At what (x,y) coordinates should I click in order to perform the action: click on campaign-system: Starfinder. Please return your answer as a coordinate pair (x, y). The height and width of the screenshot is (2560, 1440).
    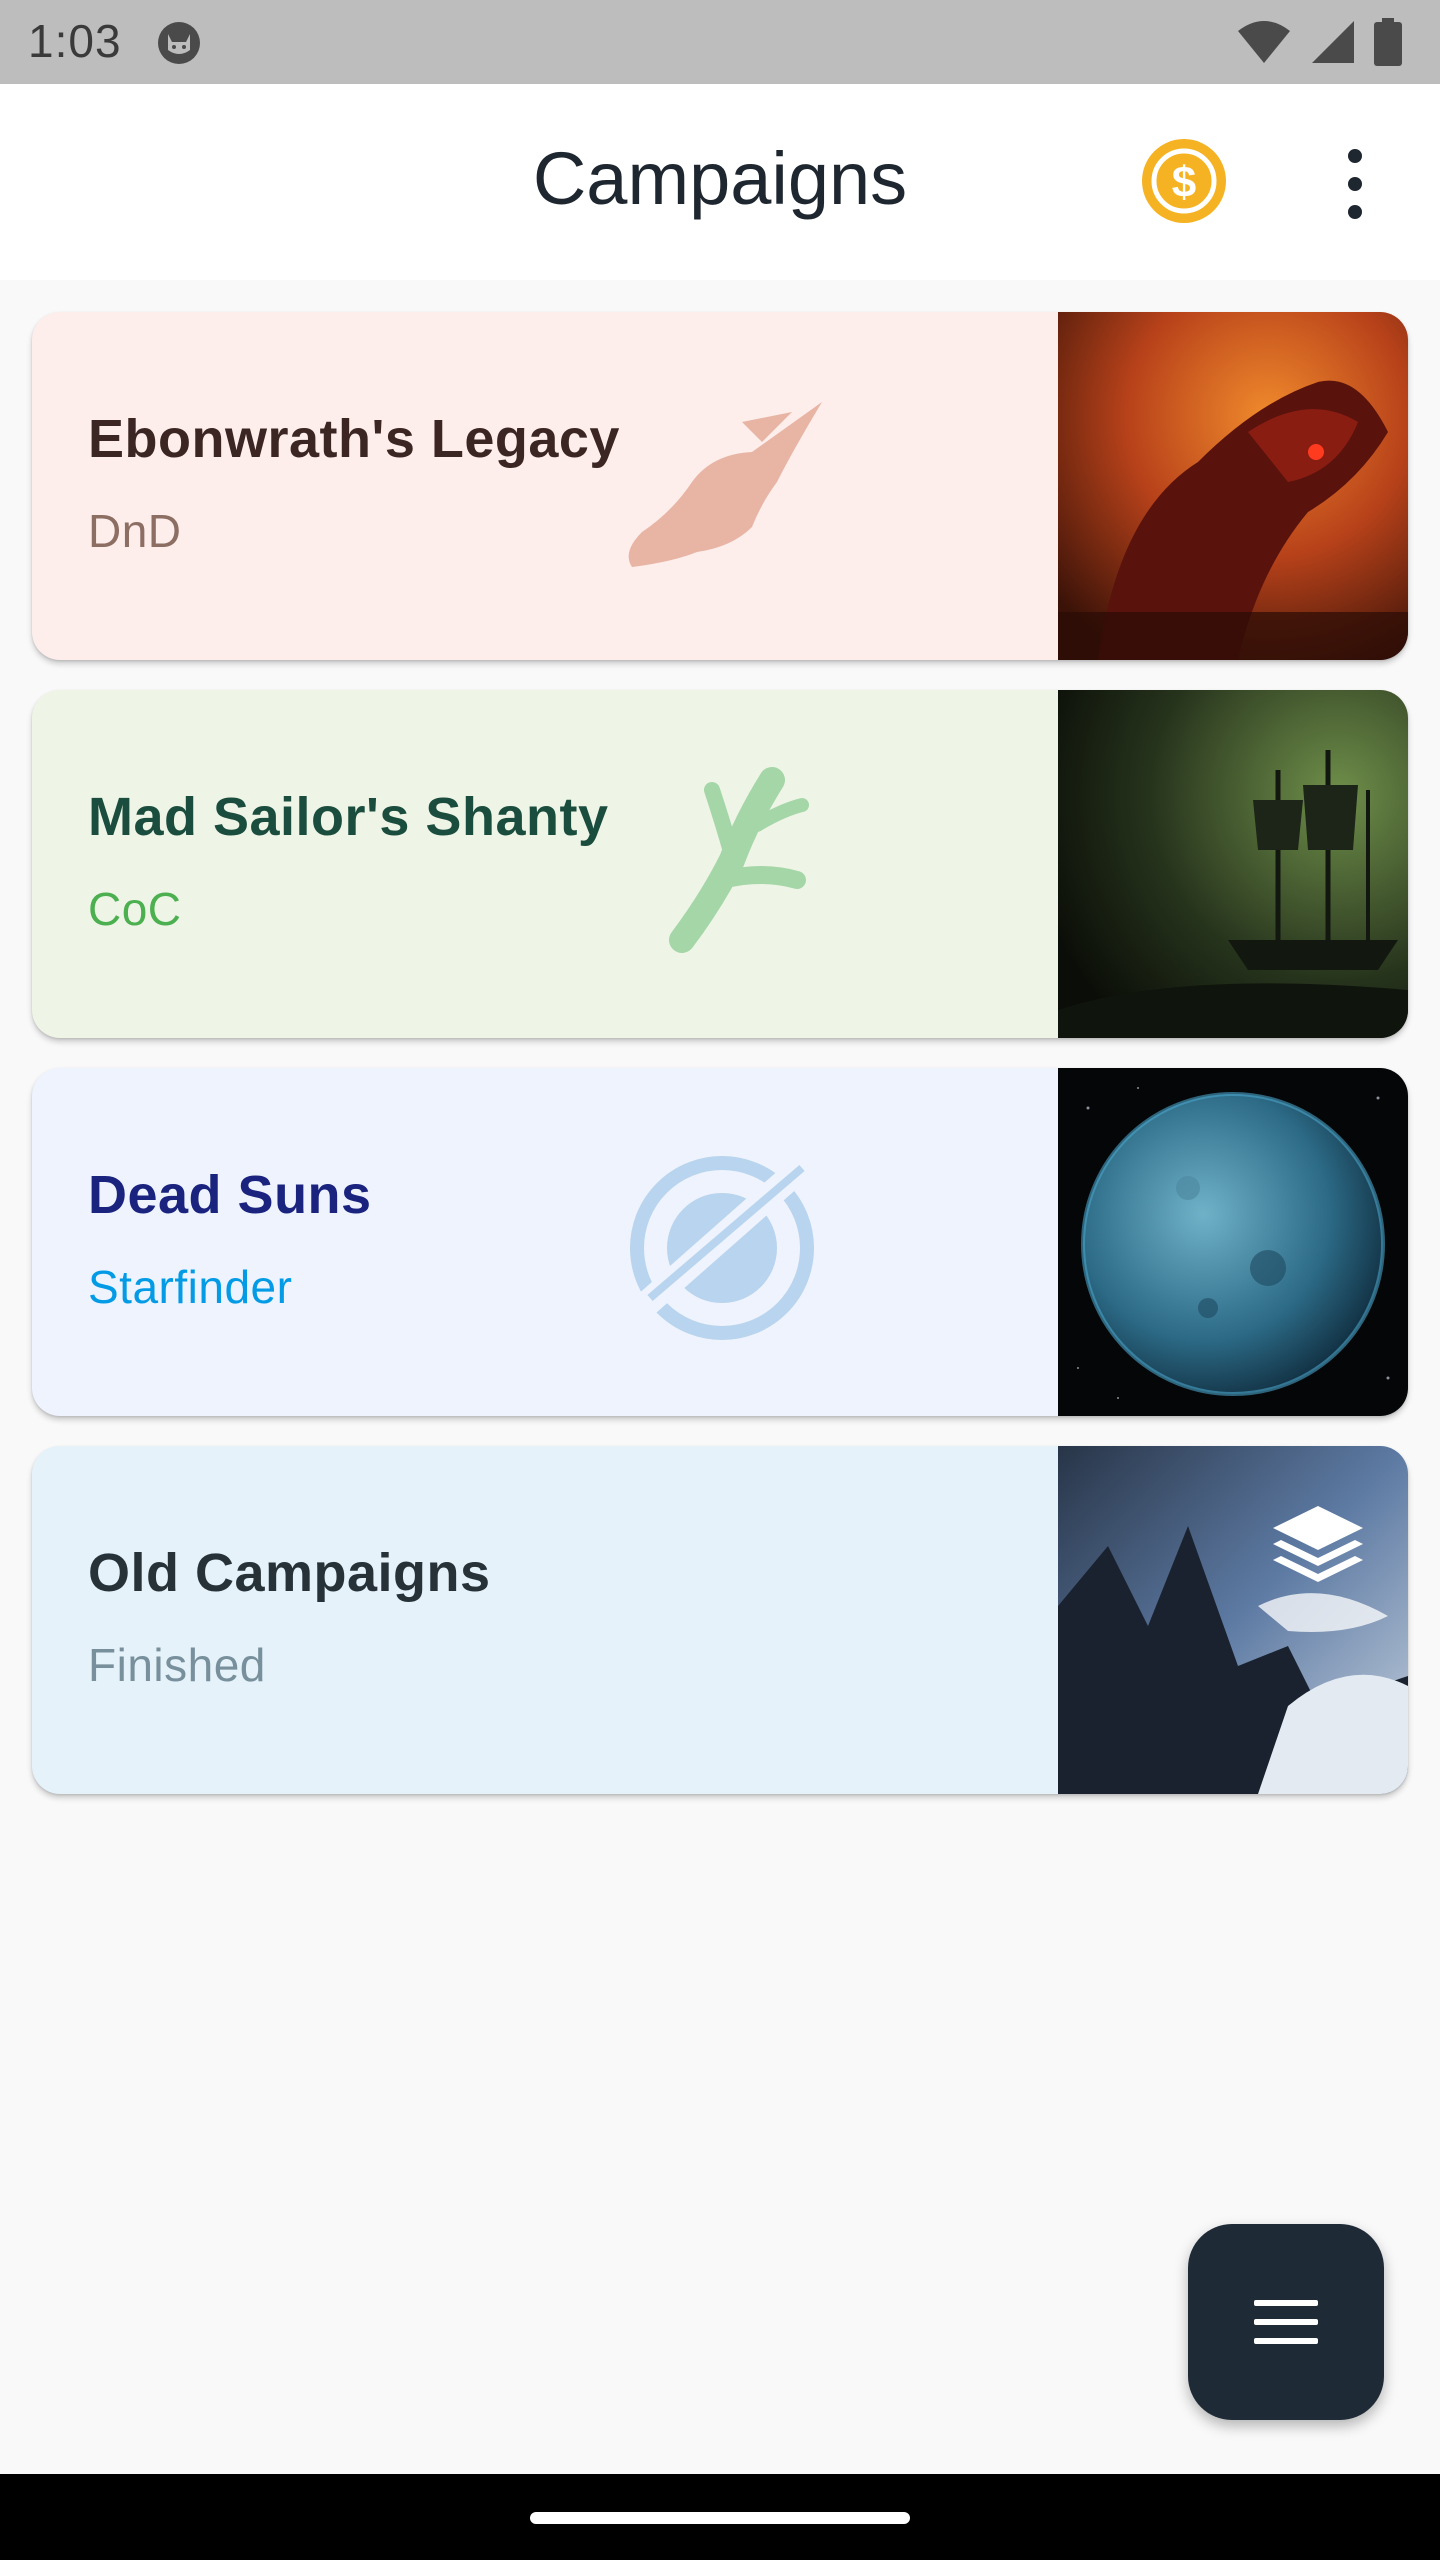
    Looking at the image, I should click on (190, 1287).